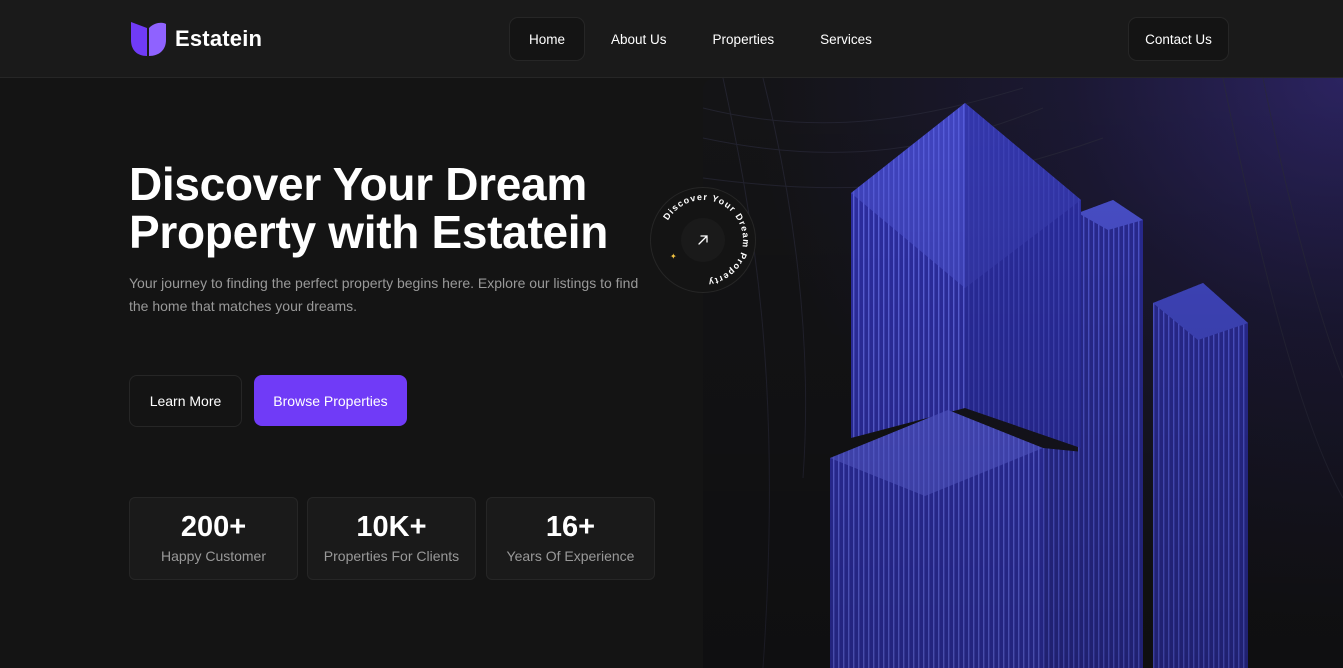  What do you see at coordinates (570, 527) in the screenshot?
I see `stat-value: 16+` at bounding box center [570, 527].